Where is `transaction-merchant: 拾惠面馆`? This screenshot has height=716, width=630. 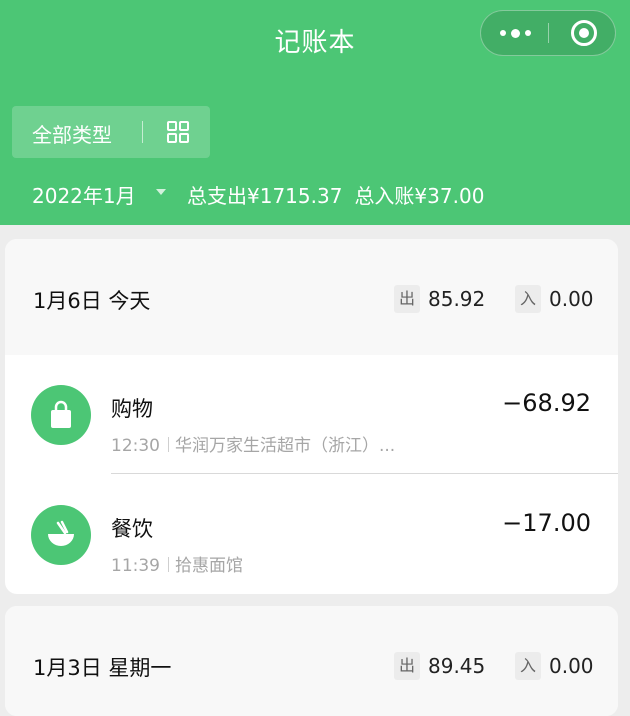 transaction-merchant: 拾惠面馆 is located at coordinates (209, 566).